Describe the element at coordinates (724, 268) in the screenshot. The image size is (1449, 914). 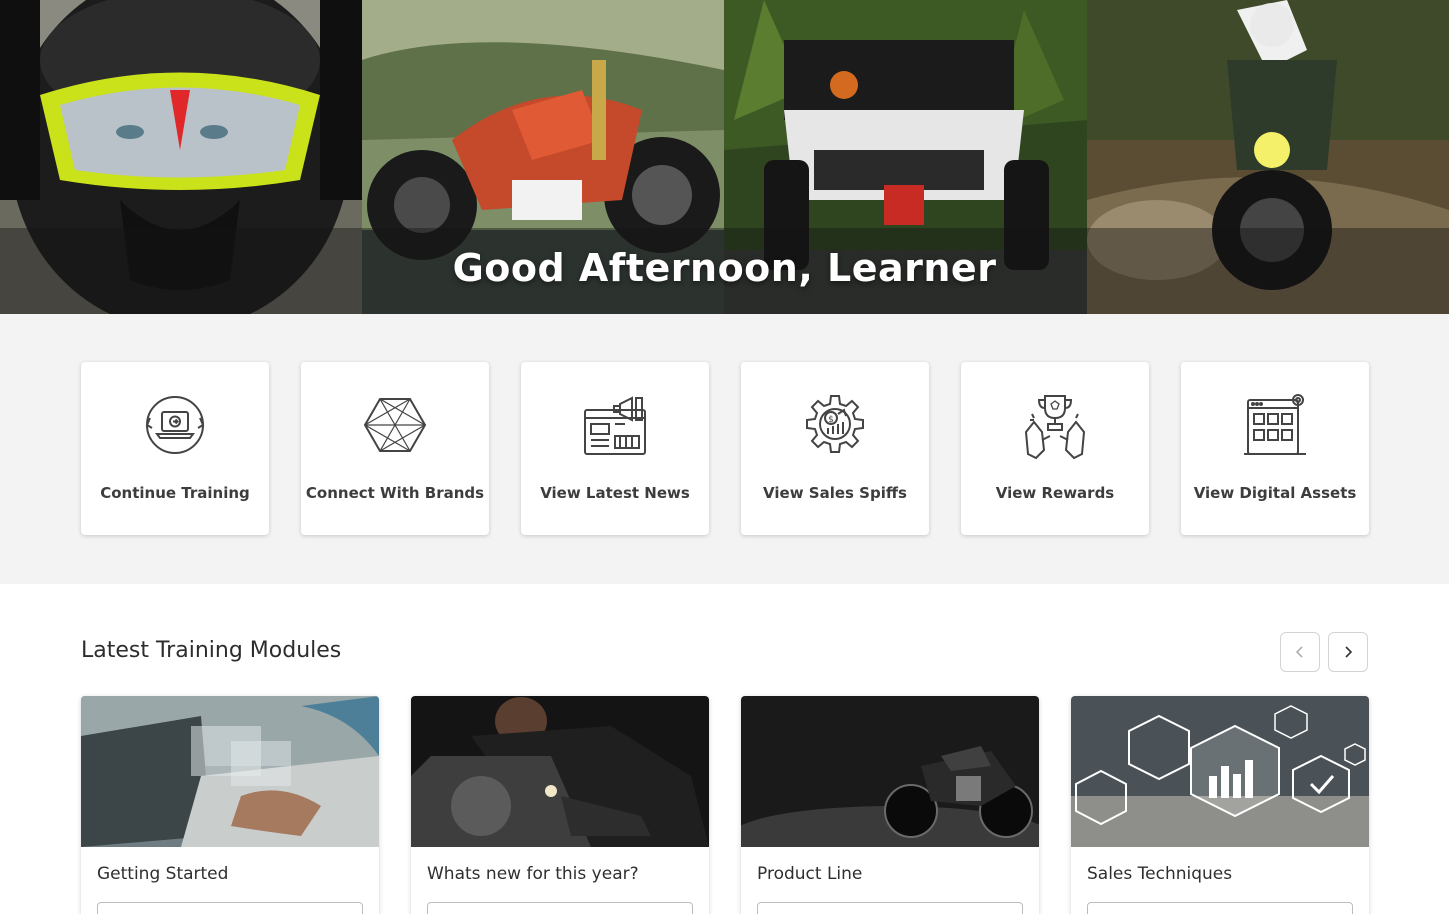
I see `greeting-title: Good Afternoon, Learner` at that location.